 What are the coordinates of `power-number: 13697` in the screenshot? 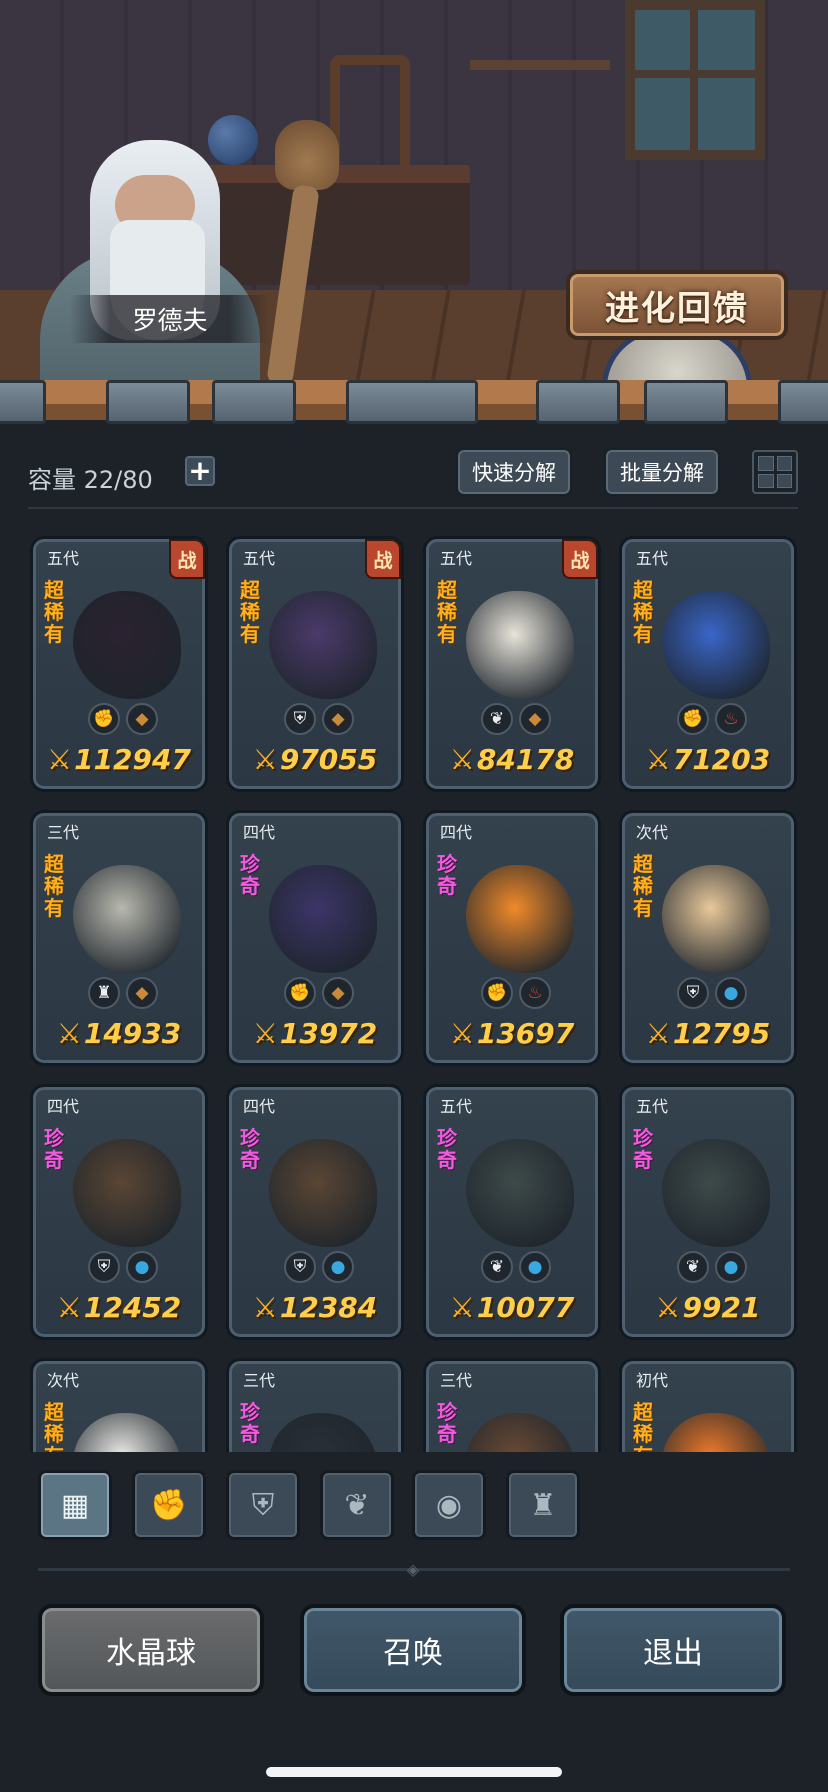 It's located at (525, 1033).